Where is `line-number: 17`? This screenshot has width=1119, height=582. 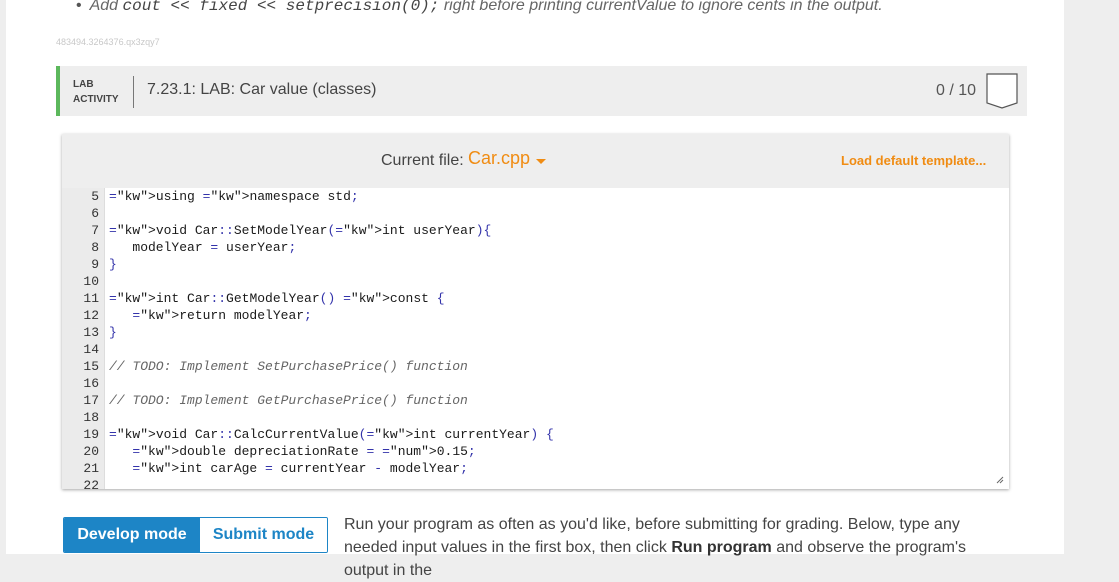 line-number: 17 is located at coordinates (91, 400).